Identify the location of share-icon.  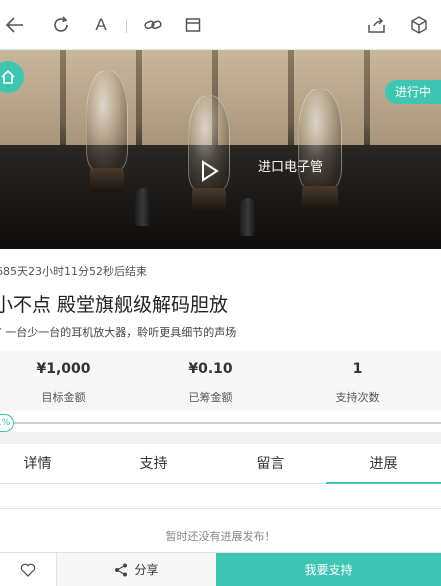
(121, 569).